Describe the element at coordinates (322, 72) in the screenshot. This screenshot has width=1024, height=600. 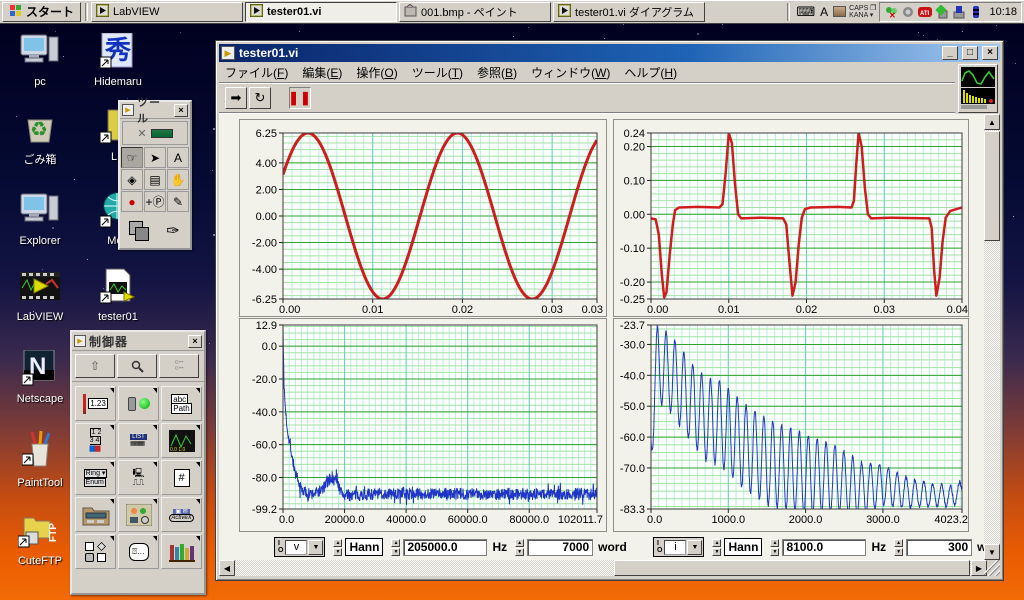
I see `menu-item-1: 編集(E)` at that location.